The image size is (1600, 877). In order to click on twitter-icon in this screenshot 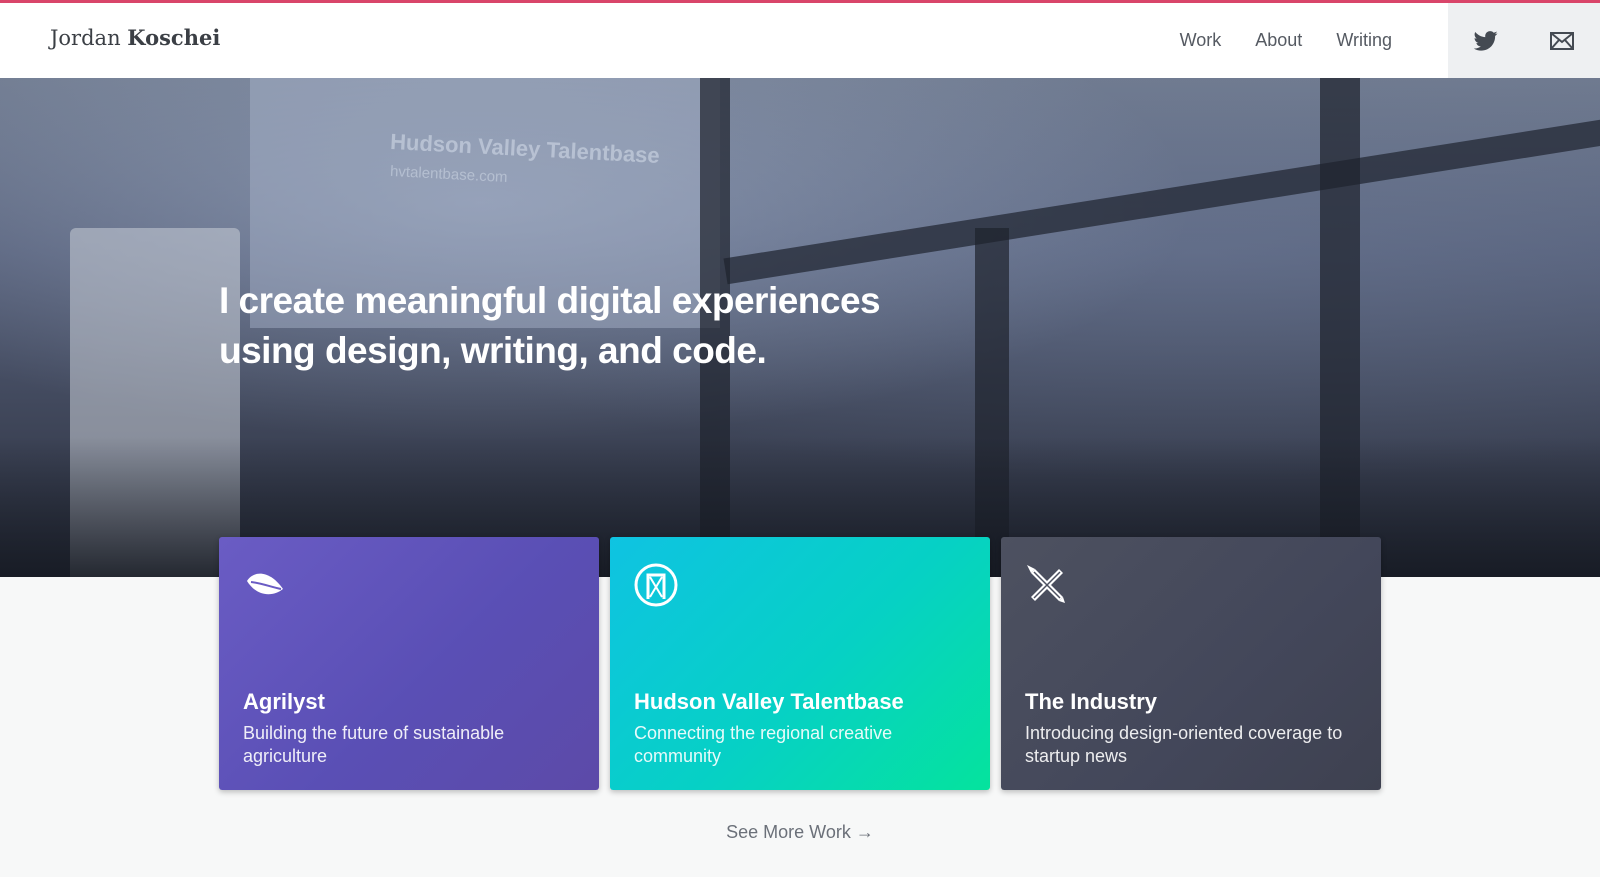, I will do `click(1486, 40)`.